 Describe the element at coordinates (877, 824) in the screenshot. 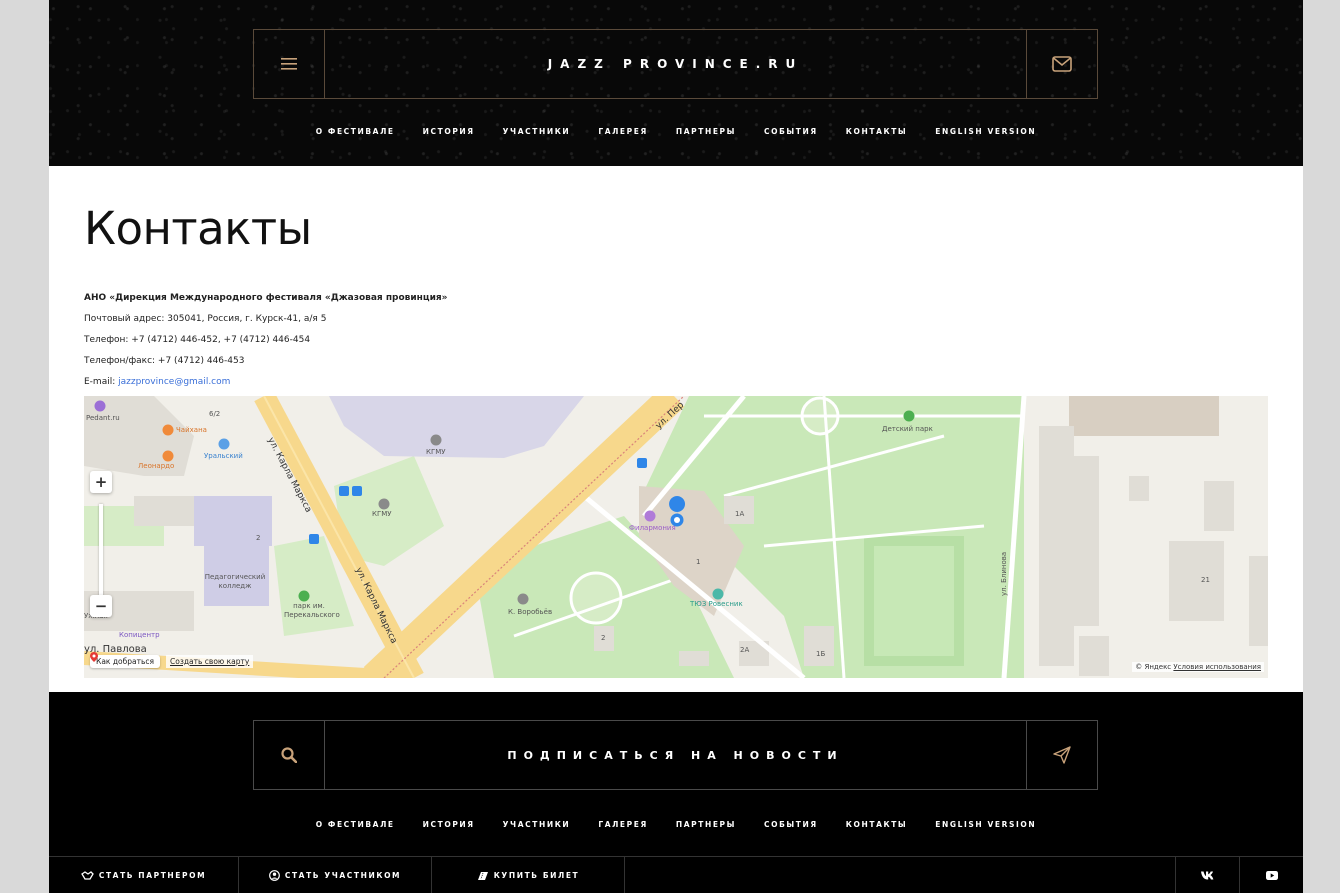

I see `footer-nav-contacts: КОНТАКТЫ` at that location.